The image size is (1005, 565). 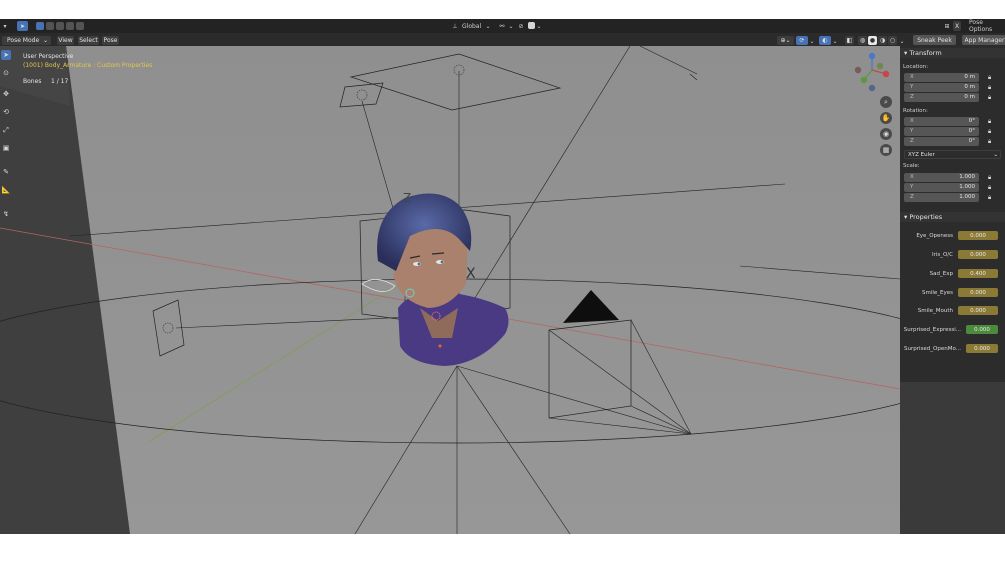 What do you see at coordinates (886, 118) in the screenshot?
I see `hand-icon: ✋` at bounding box center [886, 118].